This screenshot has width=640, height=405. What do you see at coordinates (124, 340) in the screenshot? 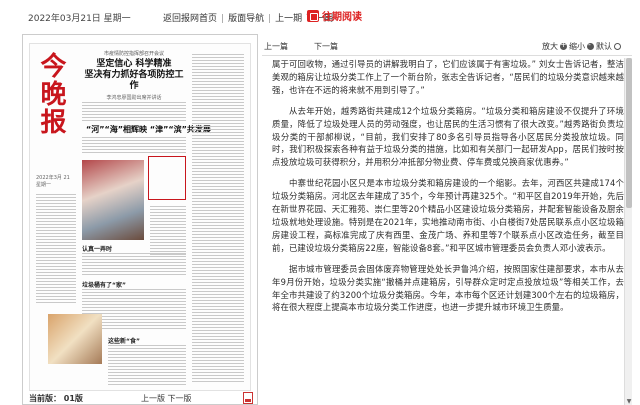
I see `article-headline-small: 这些新“食”` at bounding box center [124, 340].